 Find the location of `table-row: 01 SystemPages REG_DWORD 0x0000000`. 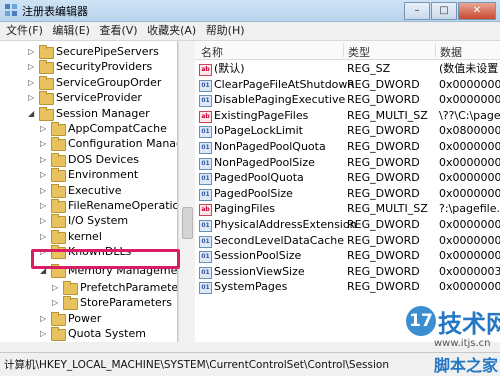

table-row: 01 SystemPages REG_DWORD 0x0000000 is located at coordinates (347, 287).